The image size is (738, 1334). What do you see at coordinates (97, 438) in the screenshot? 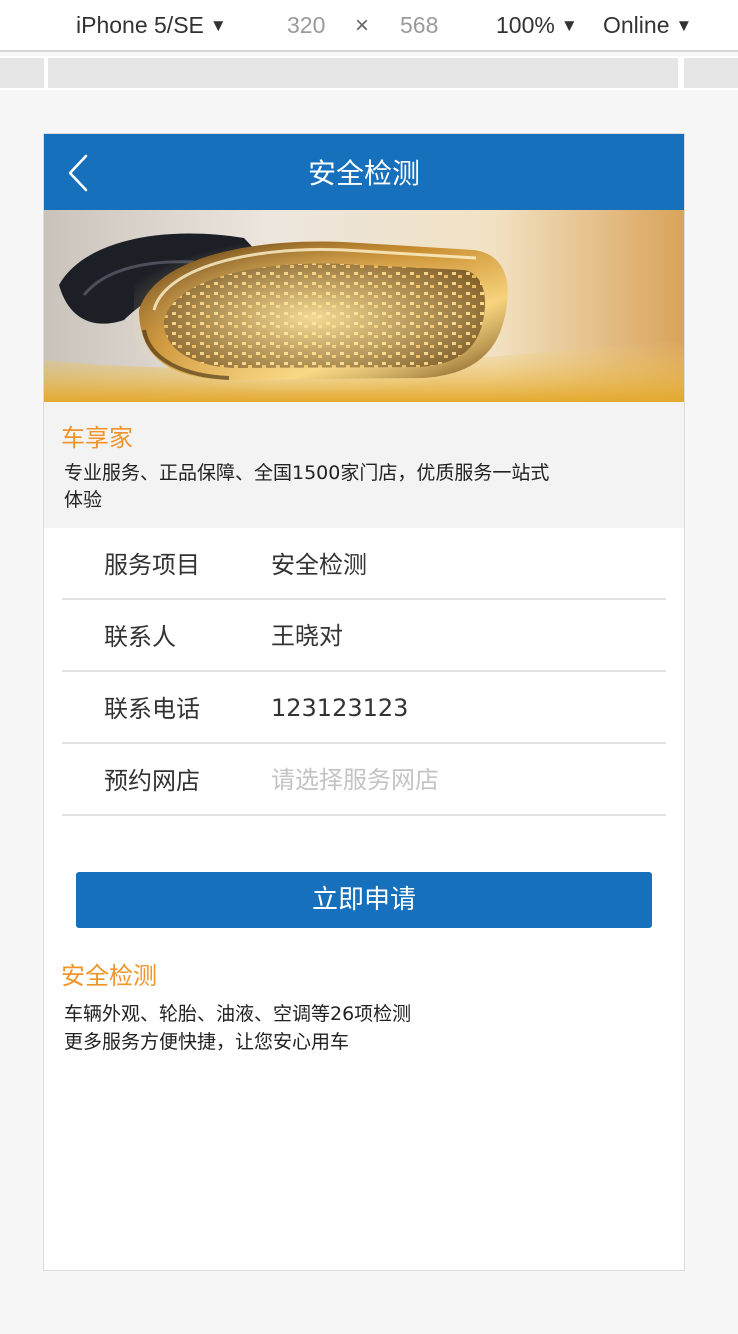
I see `brand-title: 车享家` at bounding box center [97, 438].